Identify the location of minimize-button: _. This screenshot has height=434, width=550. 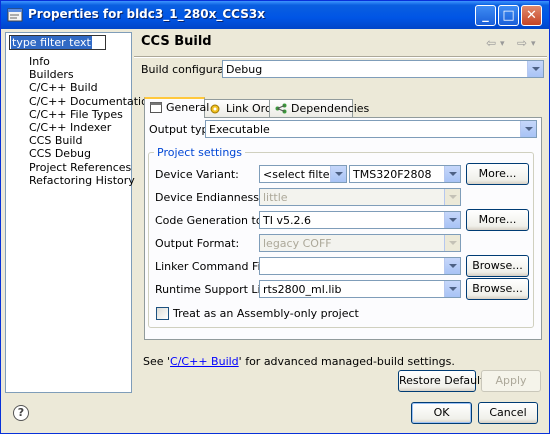
(485, 15).